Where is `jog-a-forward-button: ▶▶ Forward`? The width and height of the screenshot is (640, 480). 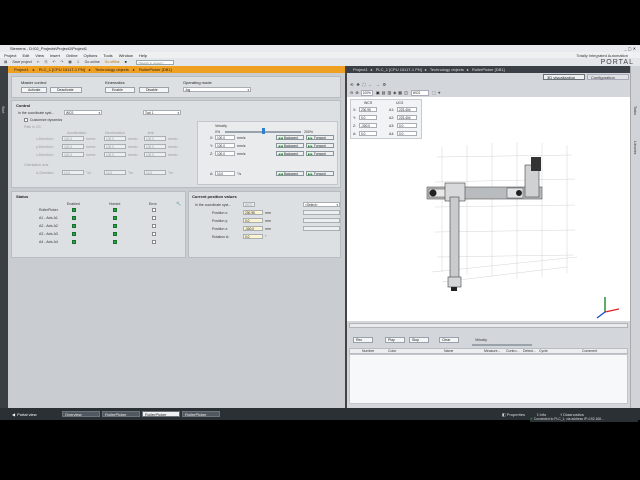
jog-a-forward-button: ▶▶ Forward is located at coordinates (320, 173).